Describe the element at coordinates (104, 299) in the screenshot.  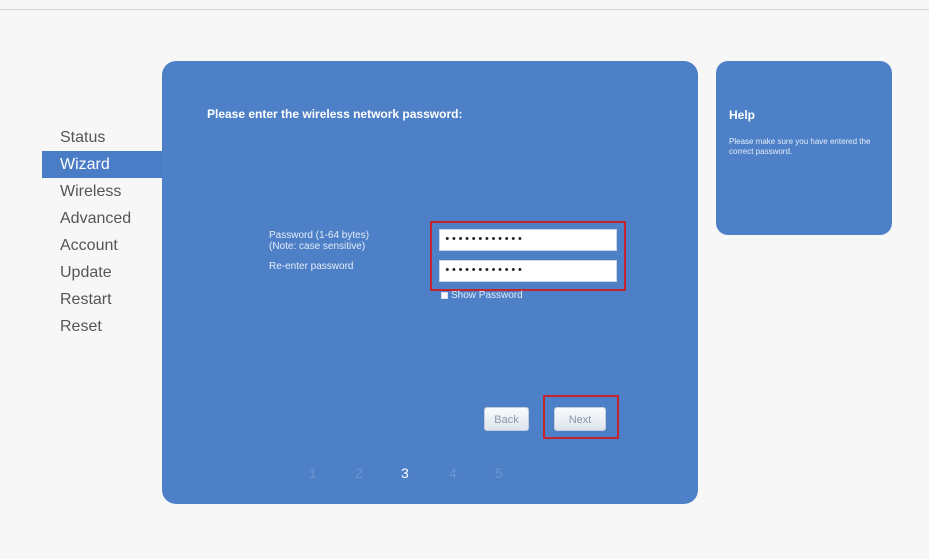
I see `sidebar-item-restart: Restart` at that location.